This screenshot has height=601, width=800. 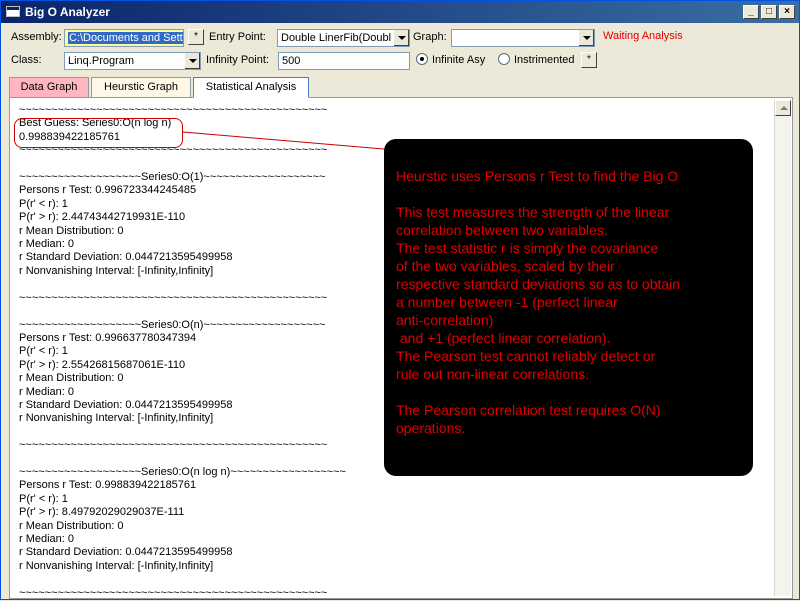 I want to click on instrimented-options-button: *, so click(x=589, y=60).